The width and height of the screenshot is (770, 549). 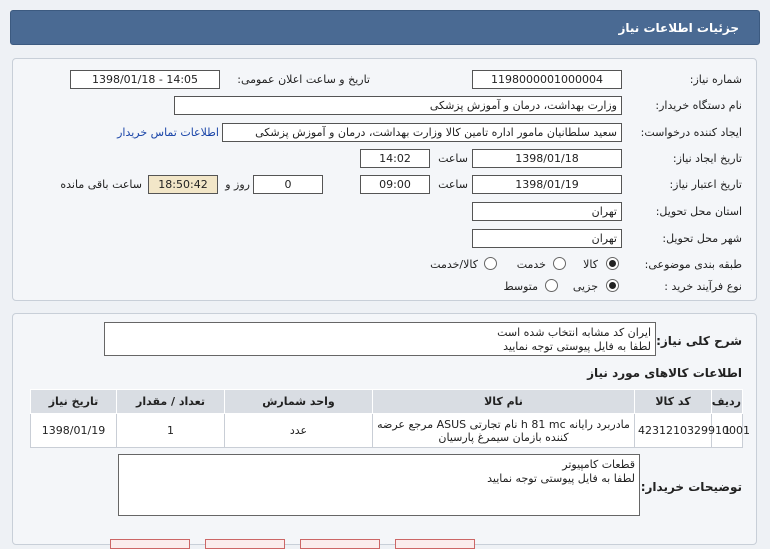 What do you see at coordinates (303, 79) in the screenshot?
I see `announce-label: تاریخ و ساعت اعلان عمومی:` at bounding box center [303, 79].